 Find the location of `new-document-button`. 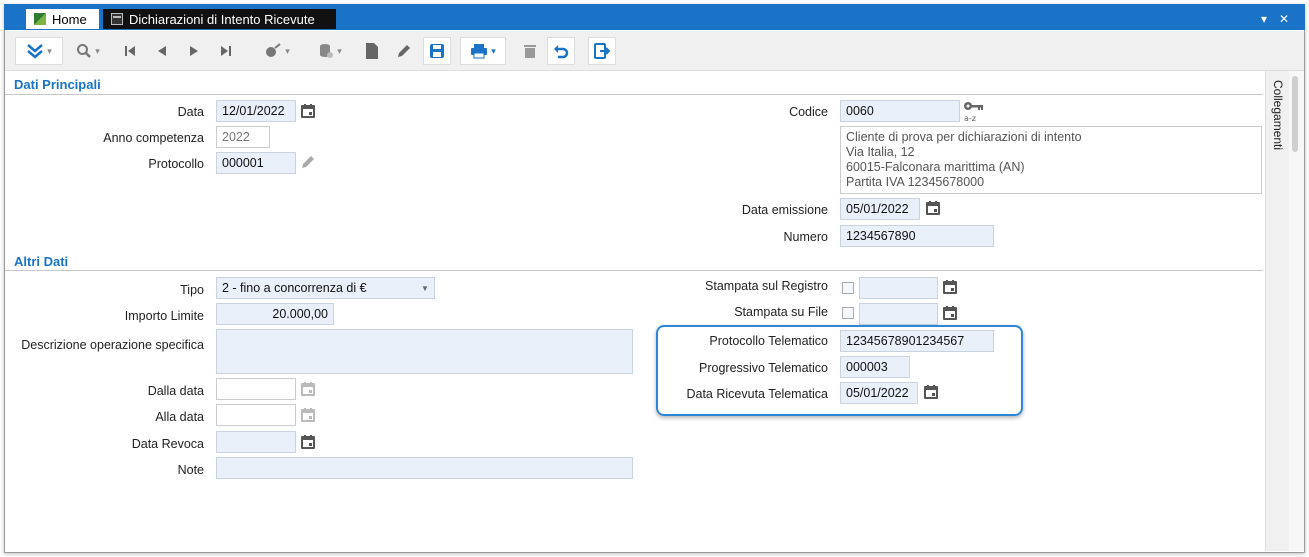

new-document-button is located at coordinates (372, 51).